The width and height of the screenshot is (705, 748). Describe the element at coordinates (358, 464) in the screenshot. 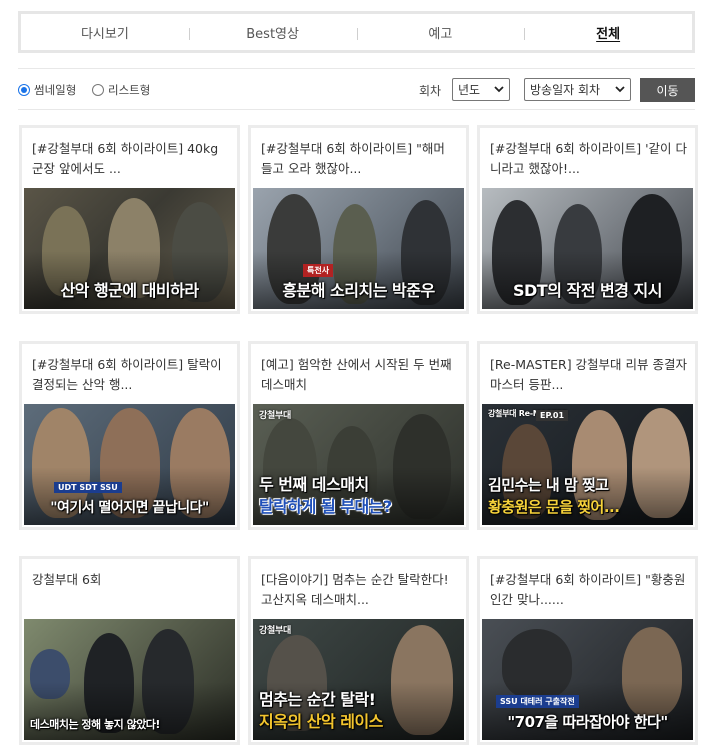

I see `video-thumbnail: 강철부대 두 번째 데스매치 탈락하게 될 부대는?` at that location.